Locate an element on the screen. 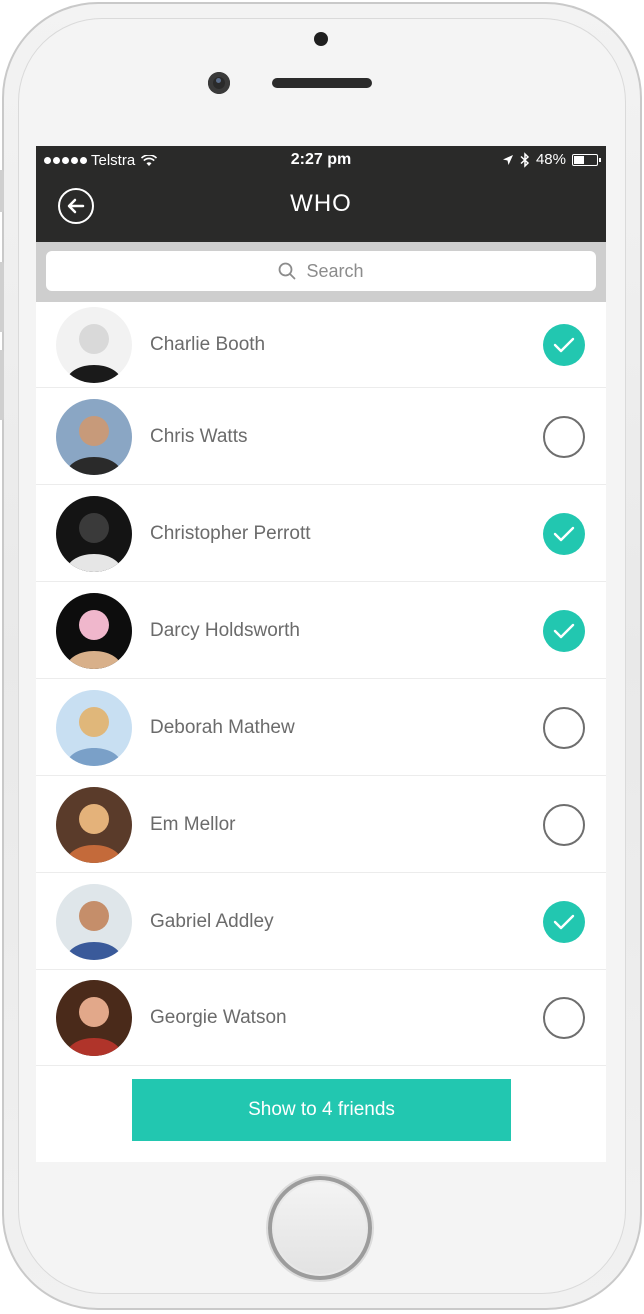 This screenshot has height=1314, width=644. friend-name: Deborah Mathew is located at coordinates (222, 727).